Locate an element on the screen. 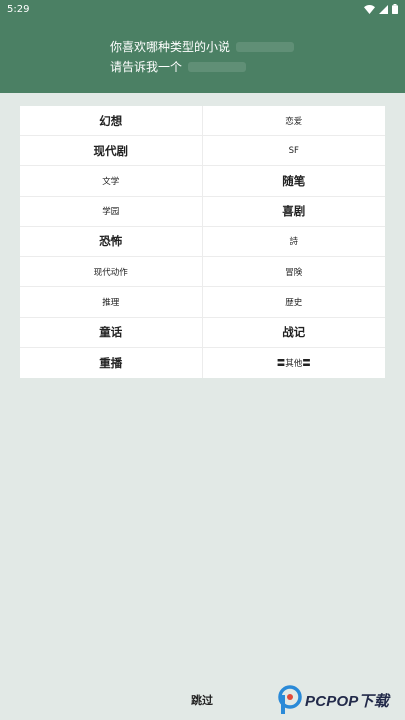 This screenshot has height=720, width=405. genre-option: 恋爱 is located at coordinates (293, 121).